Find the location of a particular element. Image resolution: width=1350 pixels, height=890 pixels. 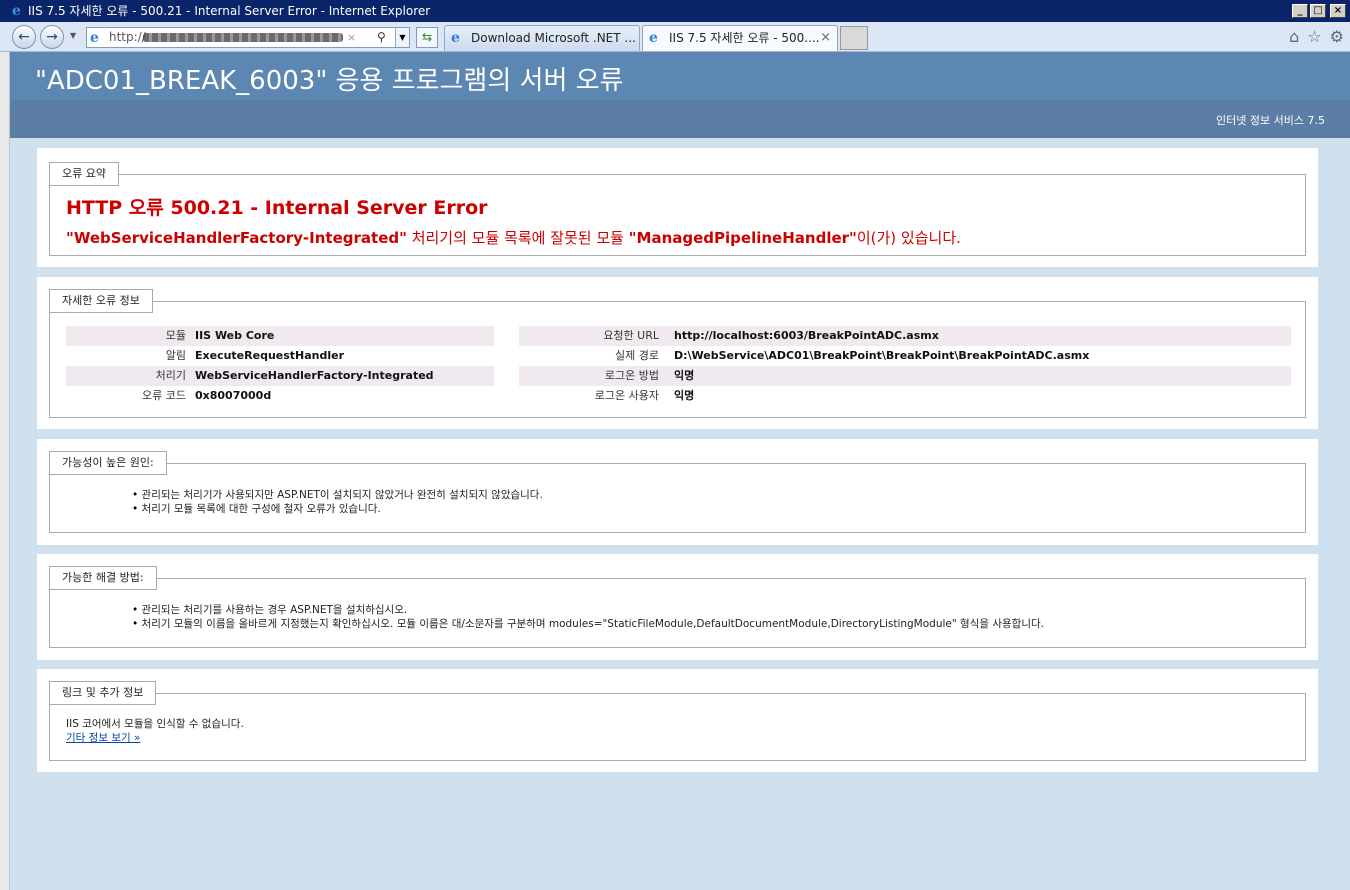

settings-gear-icon: ⚙ is located at coordinates (1337, 37).